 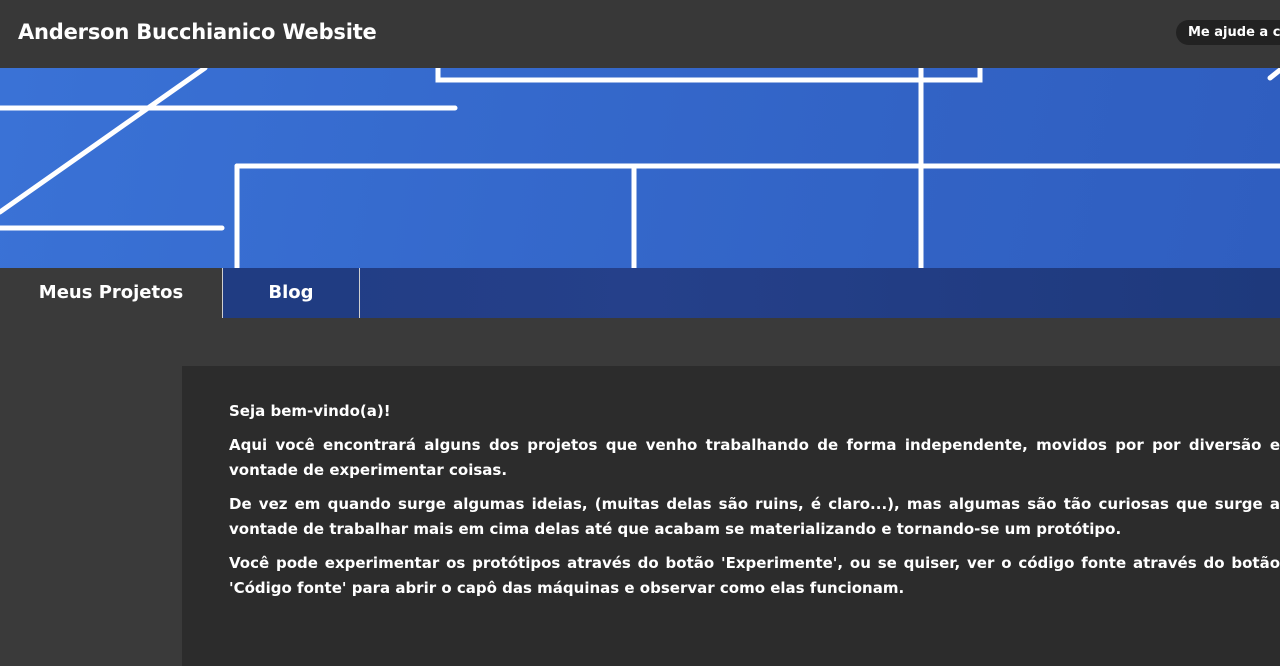 I want to click on nav-tabs: Meus Projetos Blog, so click(x=640, y=293).